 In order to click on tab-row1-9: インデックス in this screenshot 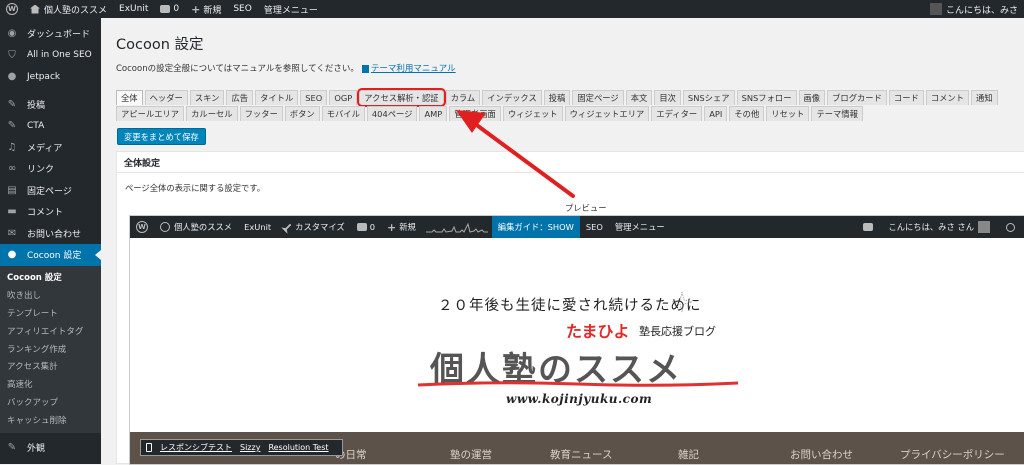, I will do `click(512, 97)`.